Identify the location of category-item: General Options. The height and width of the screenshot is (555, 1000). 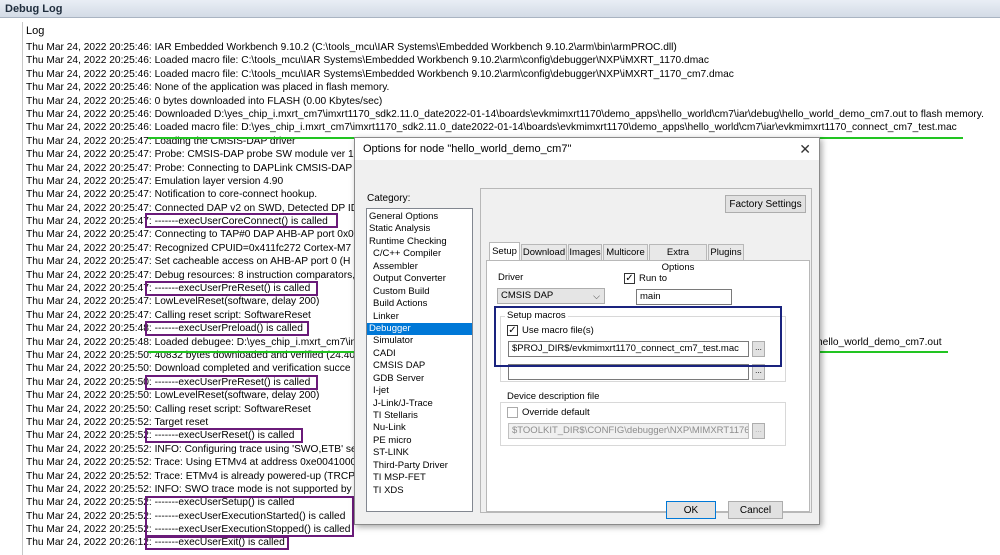
(419, 217).